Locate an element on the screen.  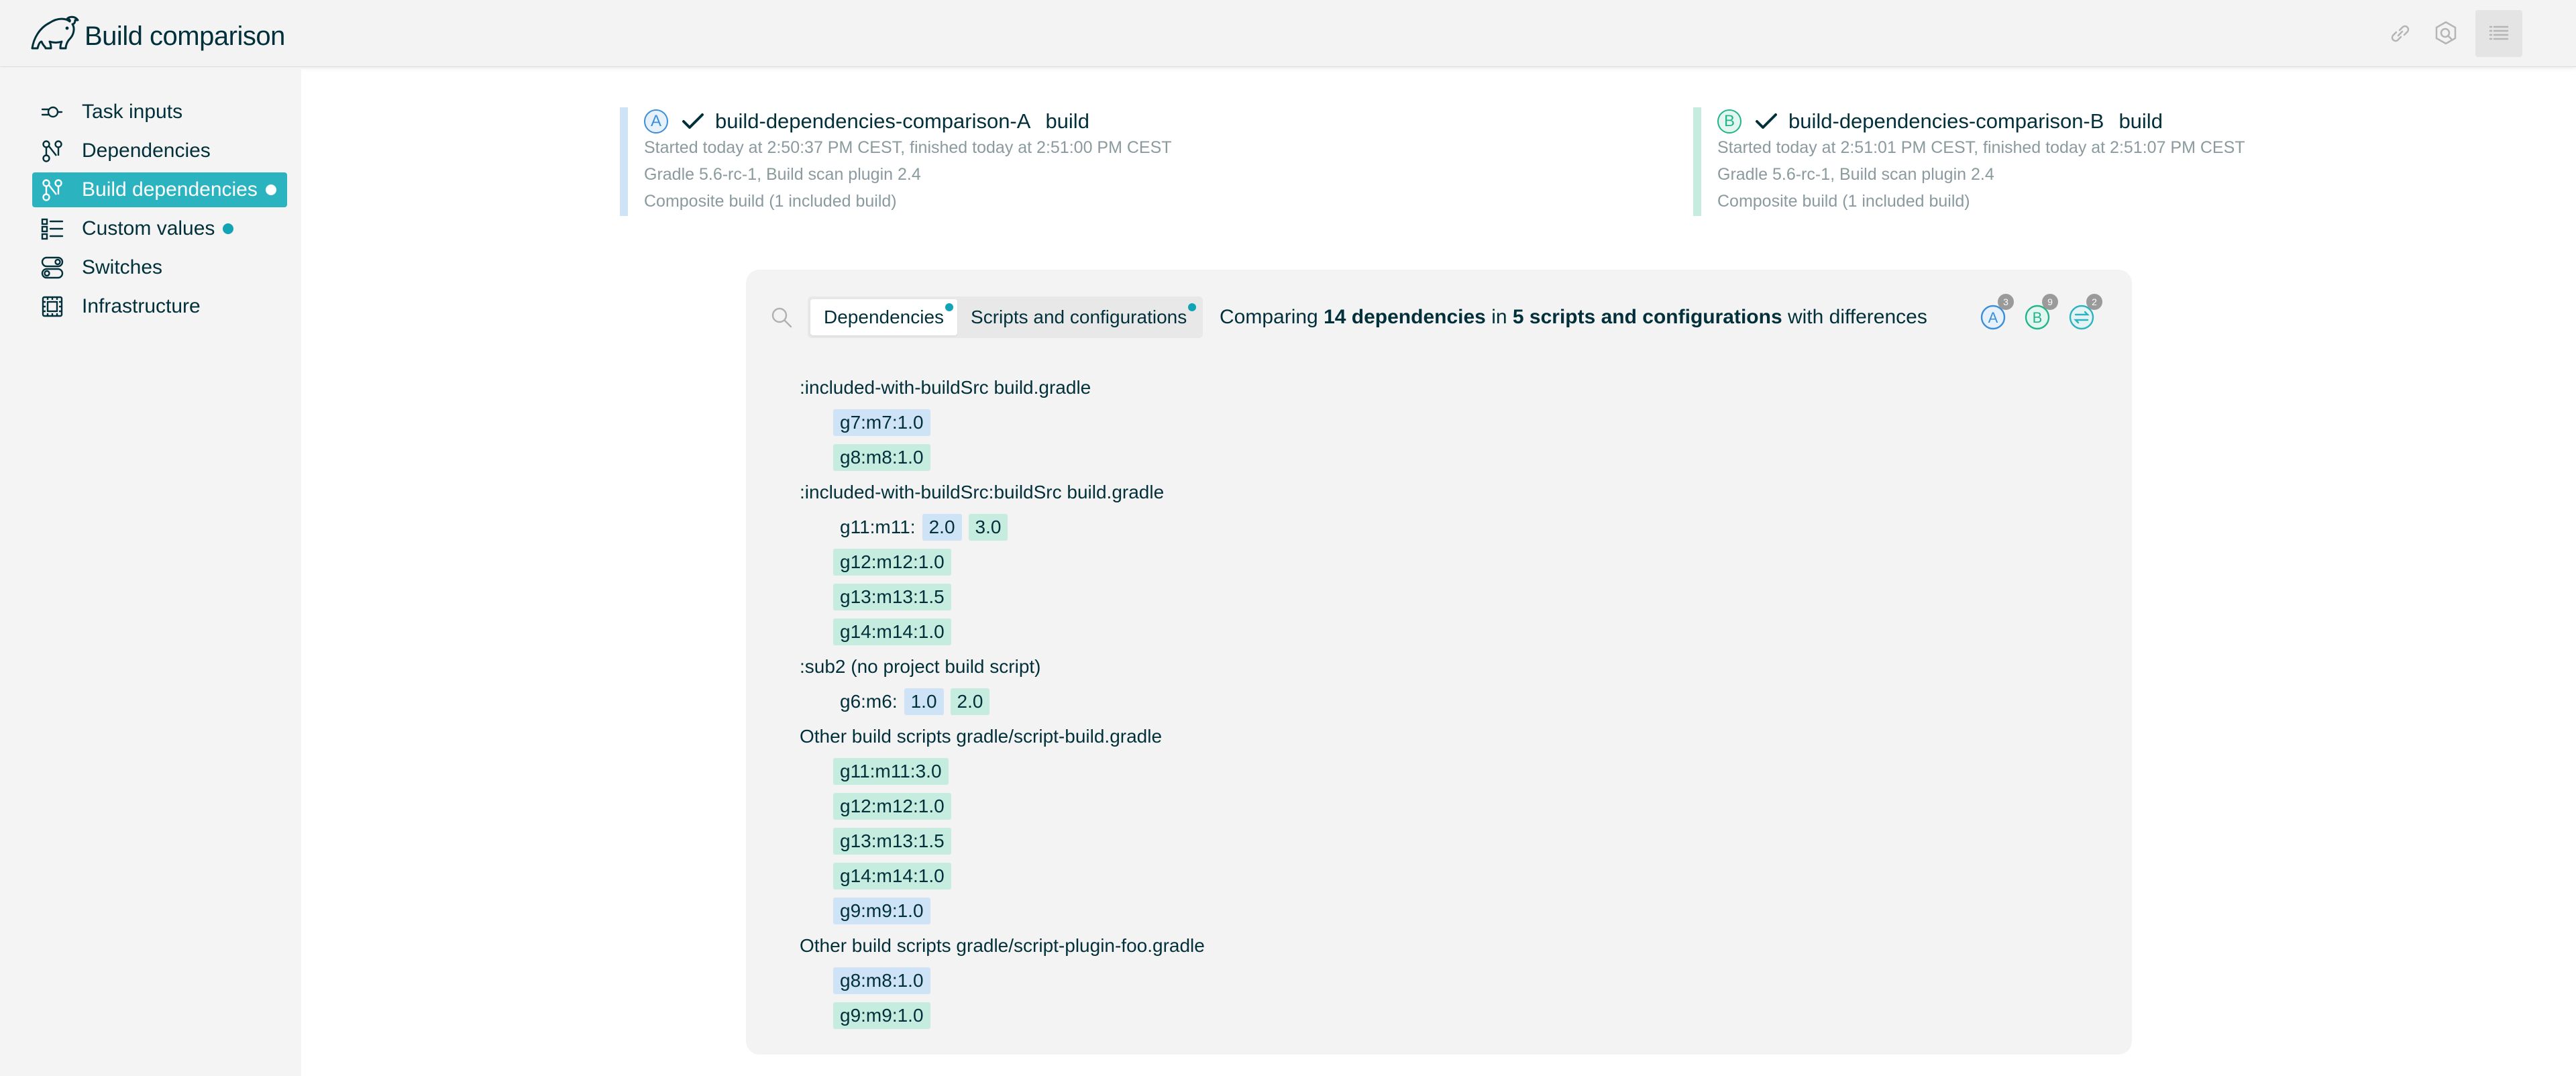
version-chip-build-b: 2.0 is located at coordinates (970, 701).